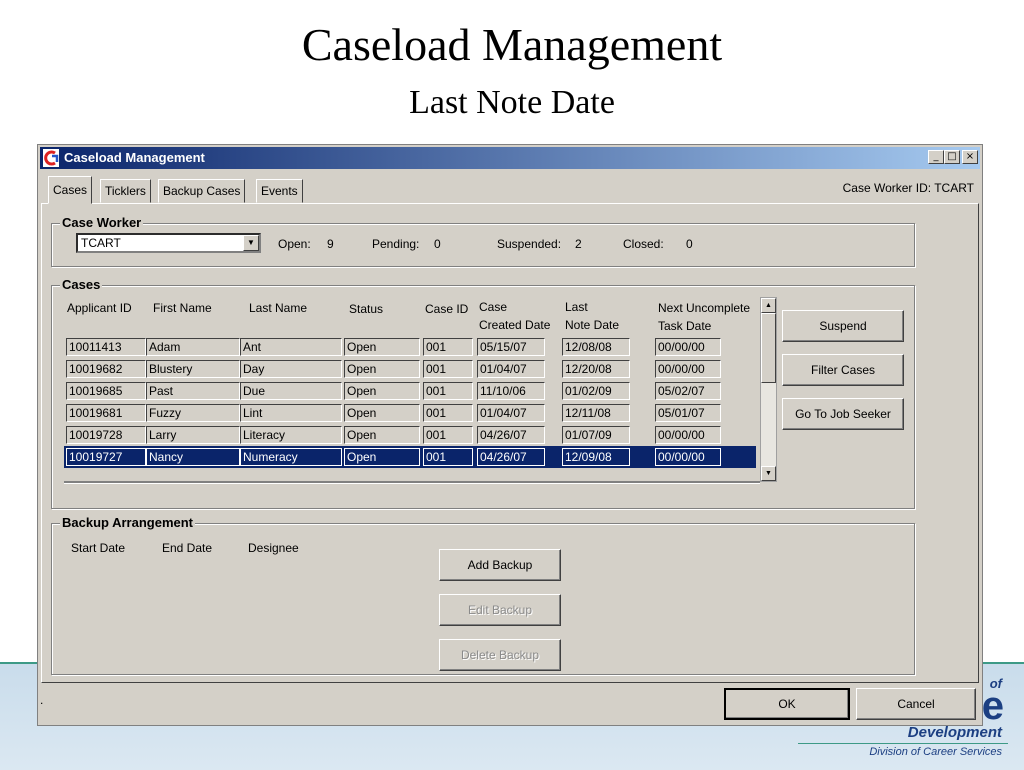  I want to click on slide-title: Caseload Management, so click(512, 44).